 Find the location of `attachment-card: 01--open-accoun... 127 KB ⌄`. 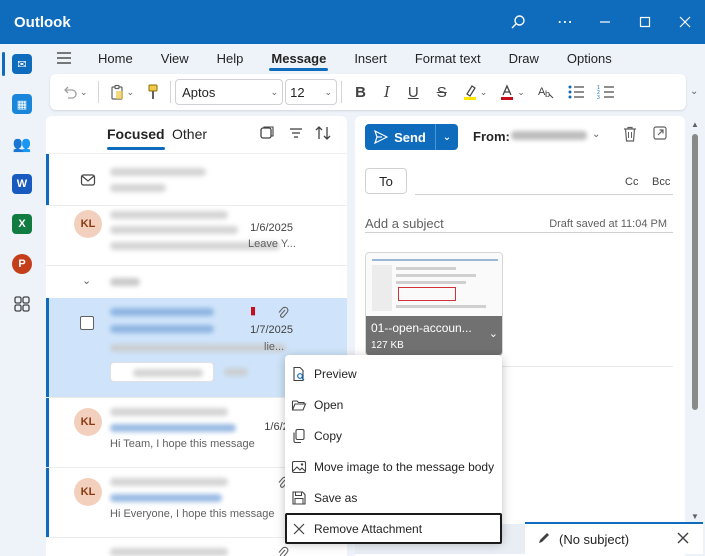

attachment-card: 01--open-accoun... 127 KB ⌄ is located at coordinates (434, 304).